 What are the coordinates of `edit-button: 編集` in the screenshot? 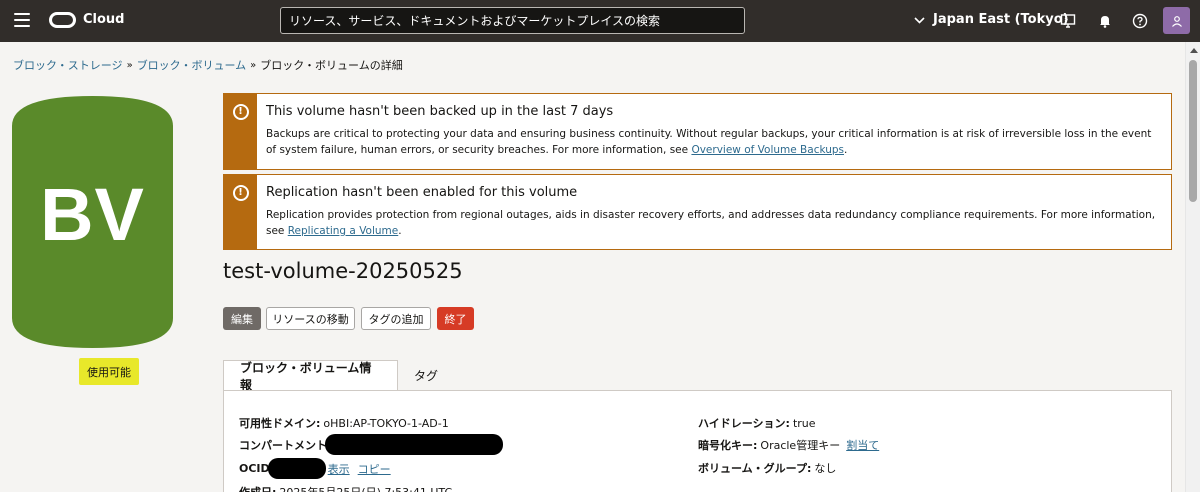 It's located at (242, 318).